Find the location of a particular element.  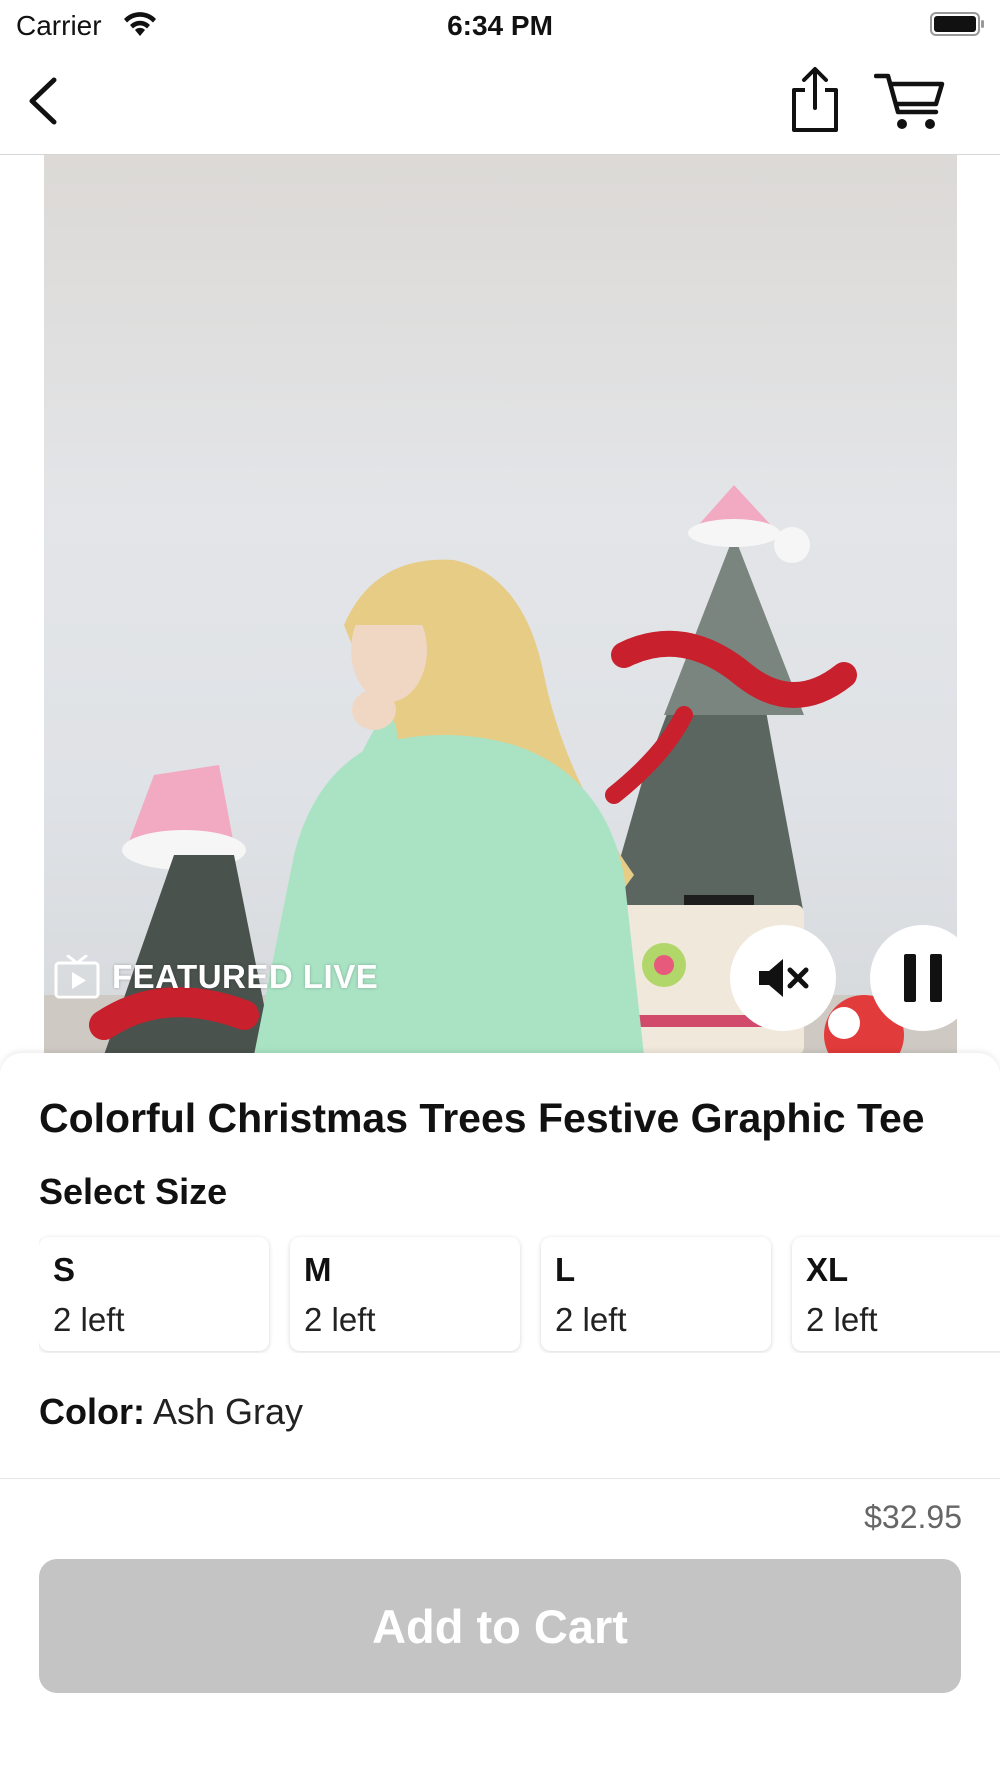

pause-icon is located at coordinates (923, 978).